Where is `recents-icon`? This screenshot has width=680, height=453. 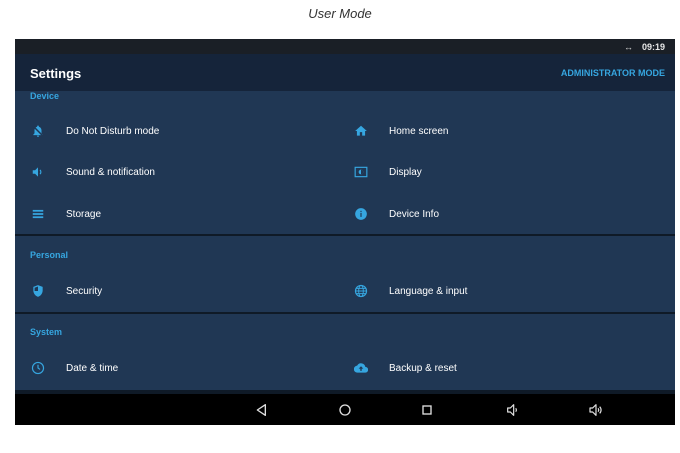 recents-icon is located at coordinates (427, 410).